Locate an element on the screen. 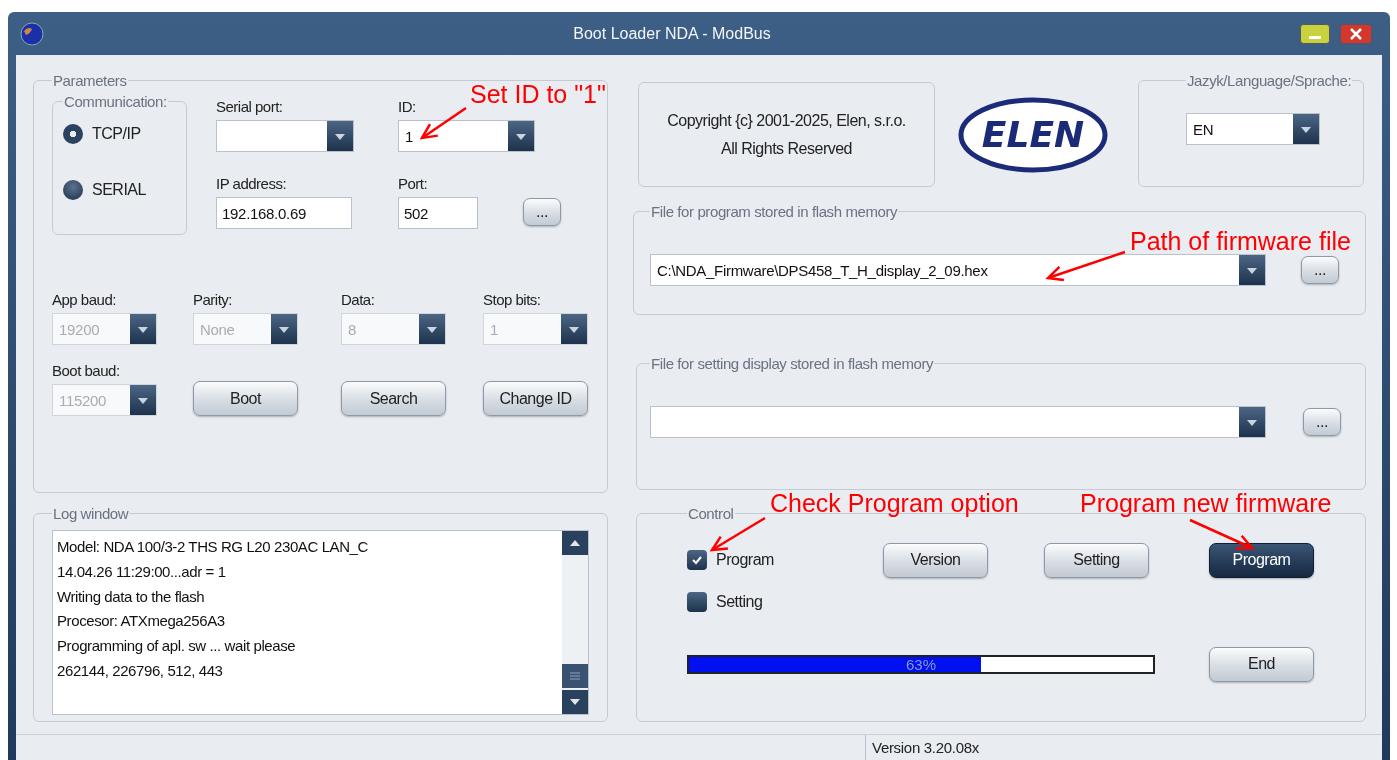  log-area: Model: NDA 100/3-2 THS RG L20 230AC LAN_C 14.04.26 11:29:00...adr = 1 Writing data to the flash Procesor: ATXmega256A3 Programming of apl. sw ... wait please 262144, 226796, 512, 443 is located at coordinates (320, 622).